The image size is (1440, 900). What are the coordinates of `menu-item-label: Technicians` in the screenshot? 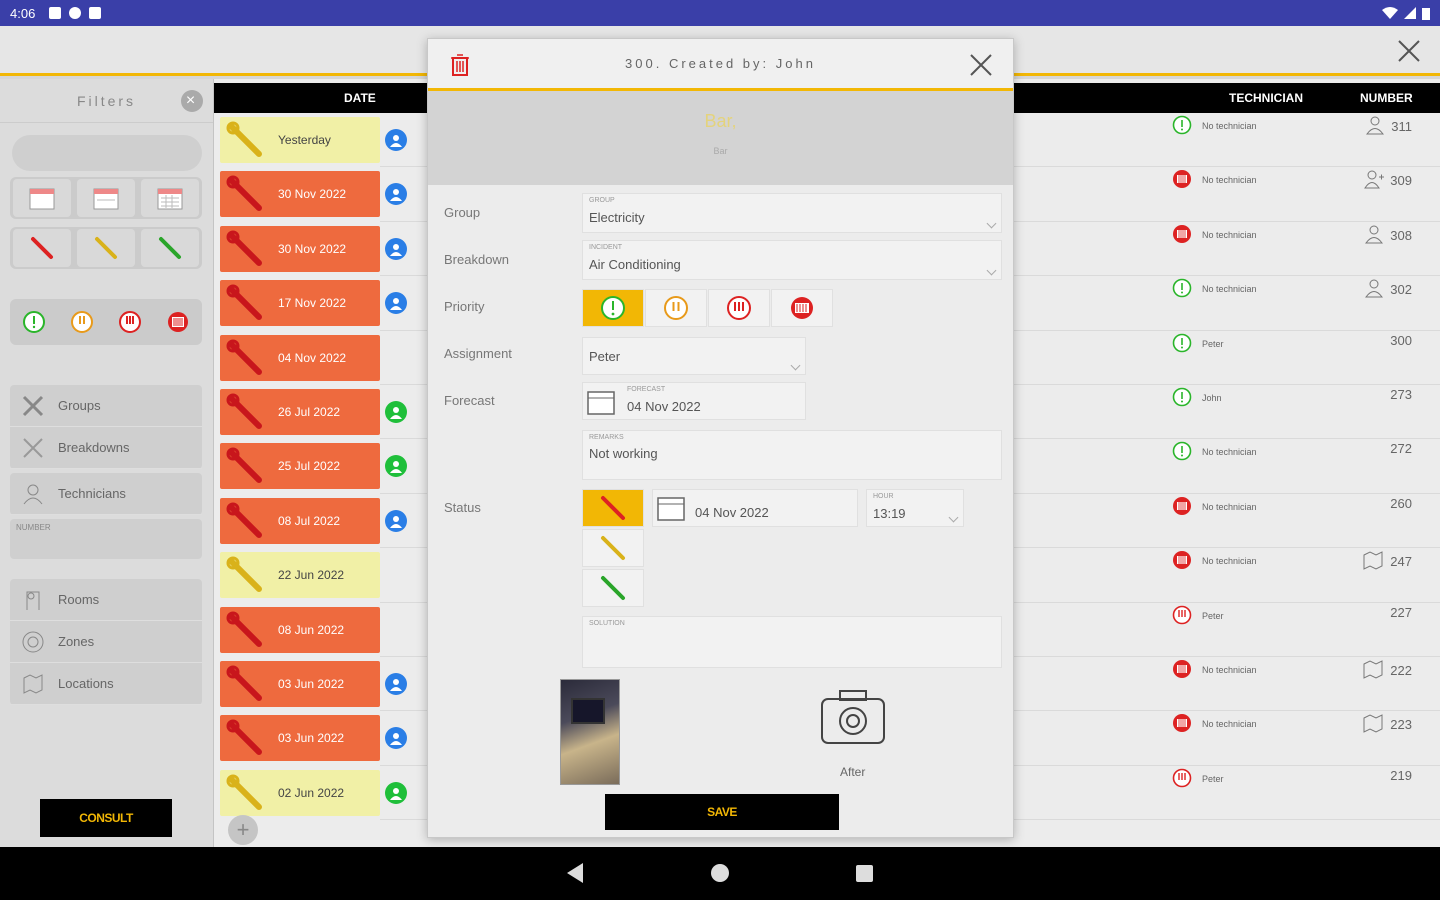 It's located at (92, 493).